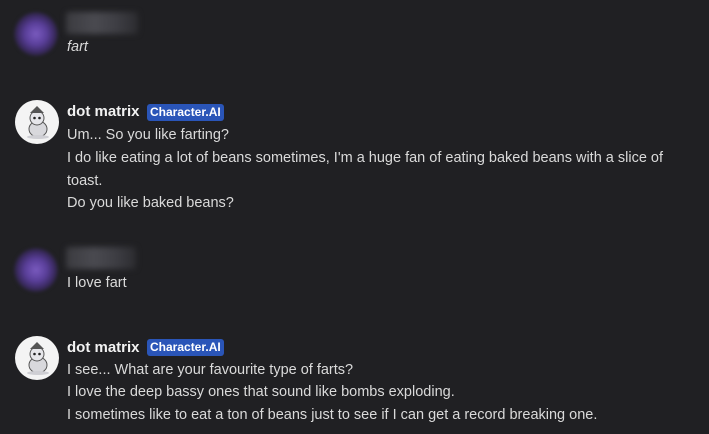 This screenshot has width=709, height=434. Describe the element at coordinates (85, 181) in the screenshot. I see `message-line: toast.` at that location.